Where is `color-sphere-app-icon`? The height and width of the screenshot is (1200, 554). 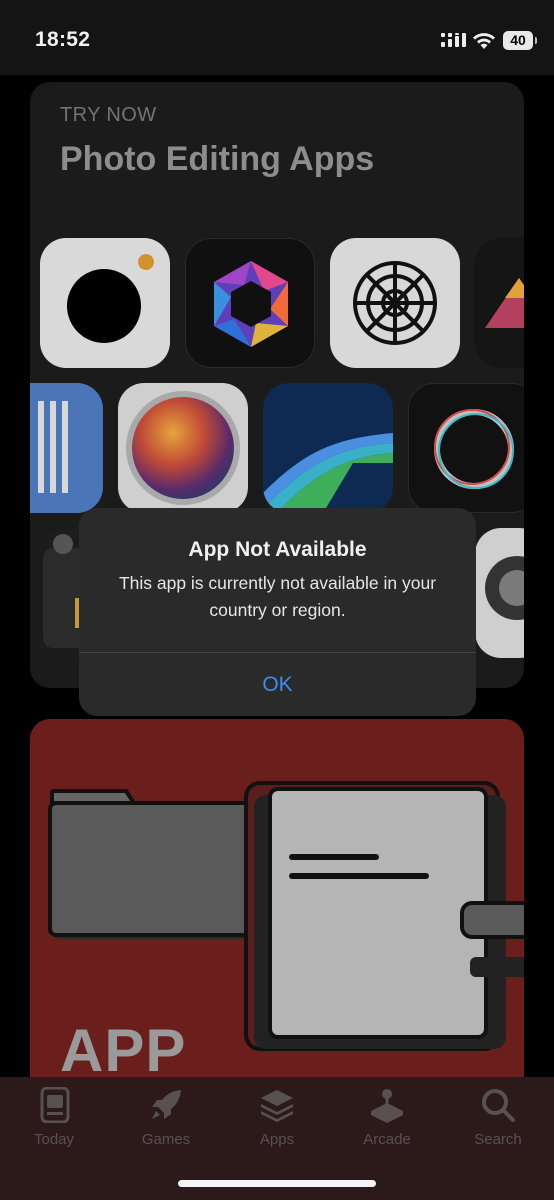
color-sphere-app-icon is located at coordinates (183, 448).